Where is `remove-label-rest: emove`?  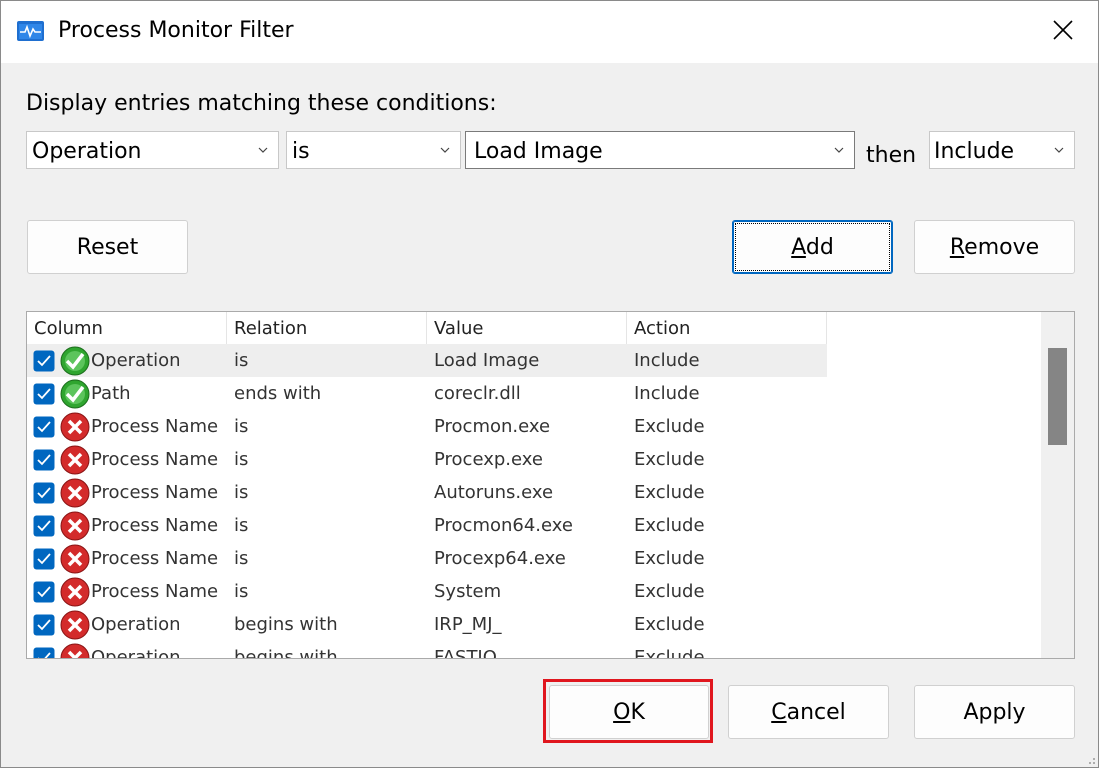 remove-label-rest: emove is located at coordinates (1002, 247).